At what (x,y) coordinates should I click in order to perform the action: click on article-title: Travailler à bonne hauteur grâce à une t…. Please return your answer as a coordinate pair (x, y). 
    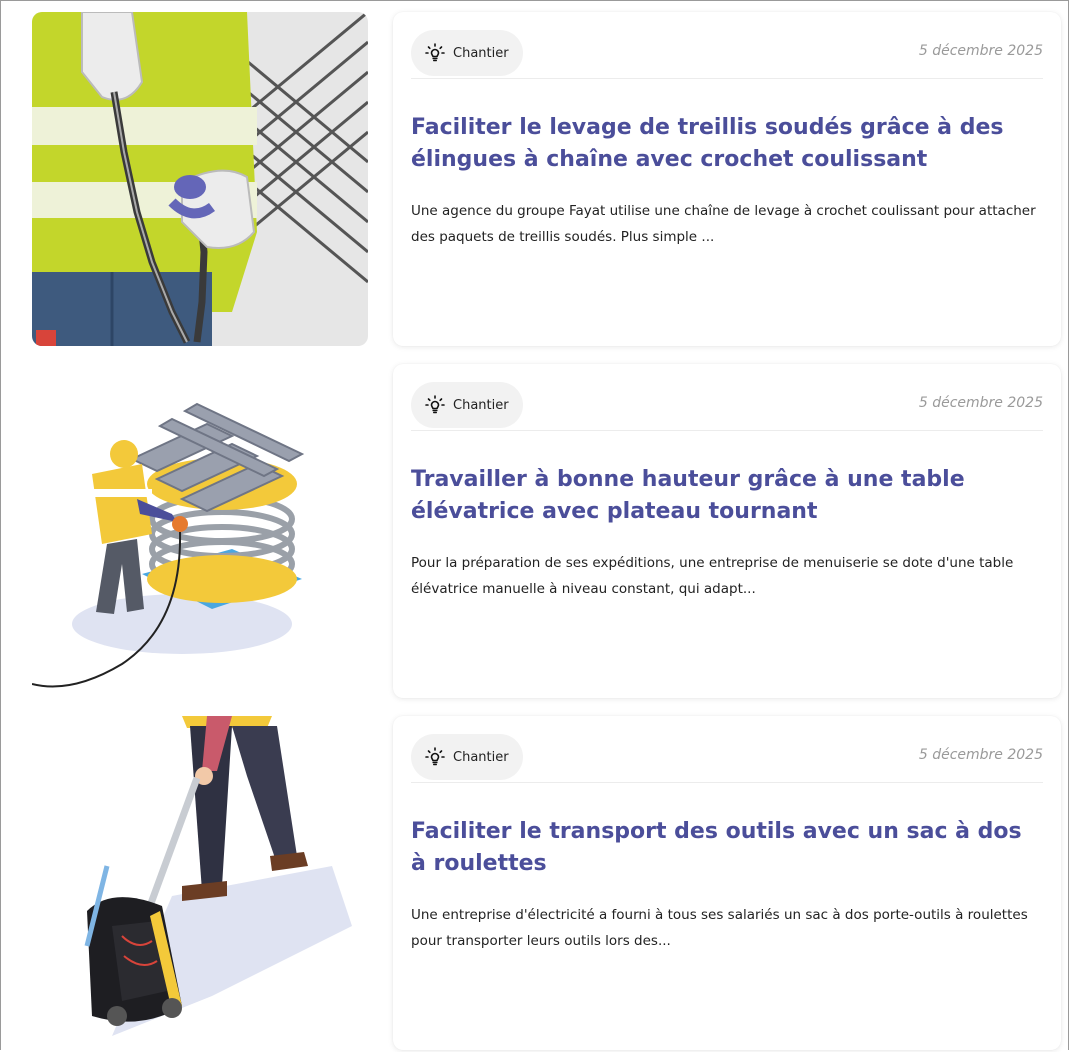
    Looking at the image, I should click on (724, 496).